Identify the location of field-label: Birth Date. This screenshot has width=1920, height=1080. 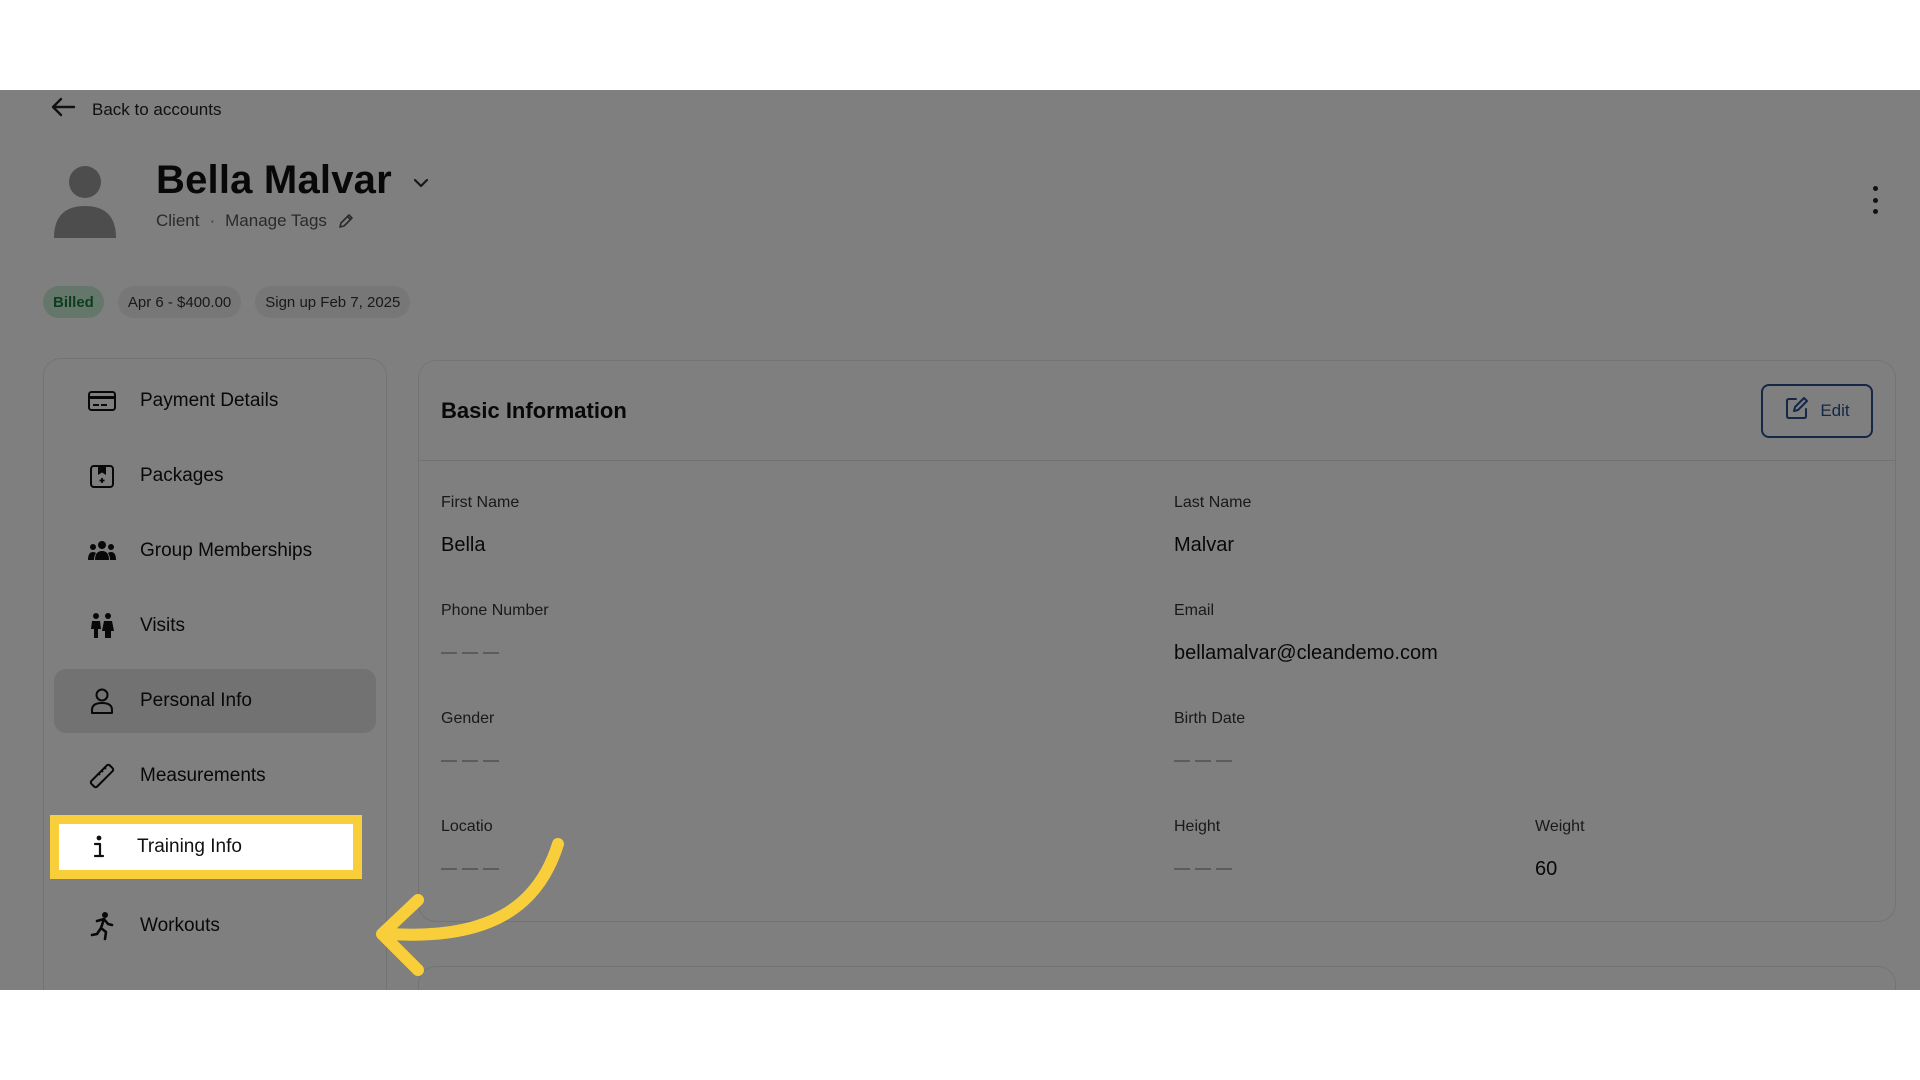
(1210, 718).